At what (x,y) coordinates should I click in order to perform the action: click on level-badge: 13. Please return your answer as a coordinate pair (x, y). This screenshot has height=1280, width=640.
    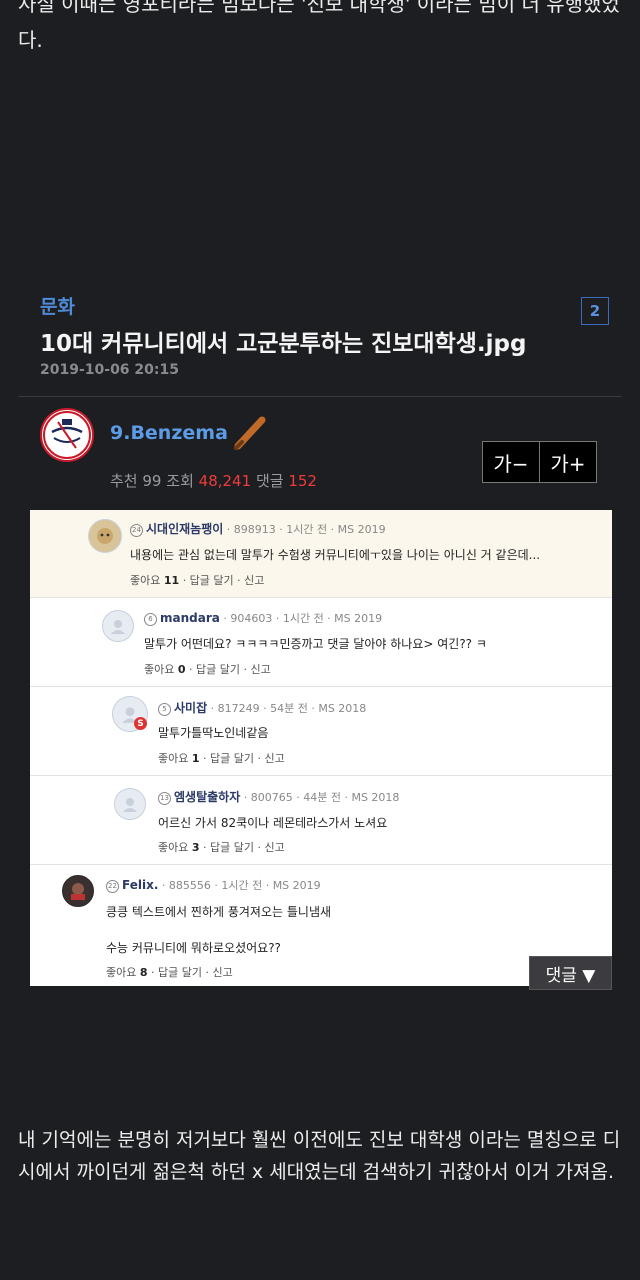
    Looking at the image, I should click on (164, 798).